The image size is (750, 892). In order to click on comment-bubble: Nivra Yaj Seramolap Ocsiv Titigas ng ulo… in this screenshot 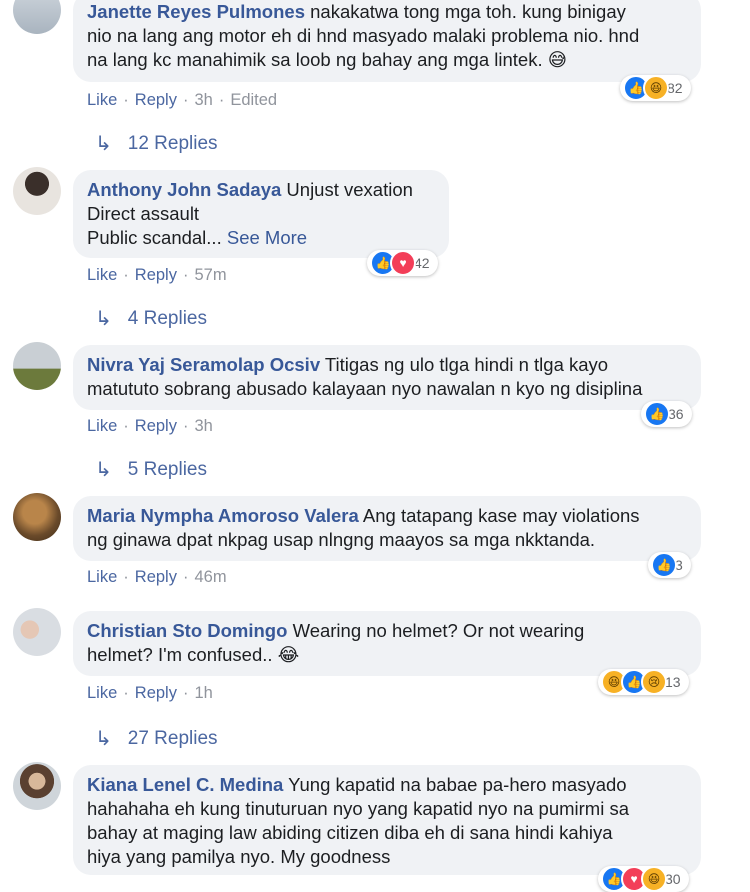, I will do `click(387, 377)`.